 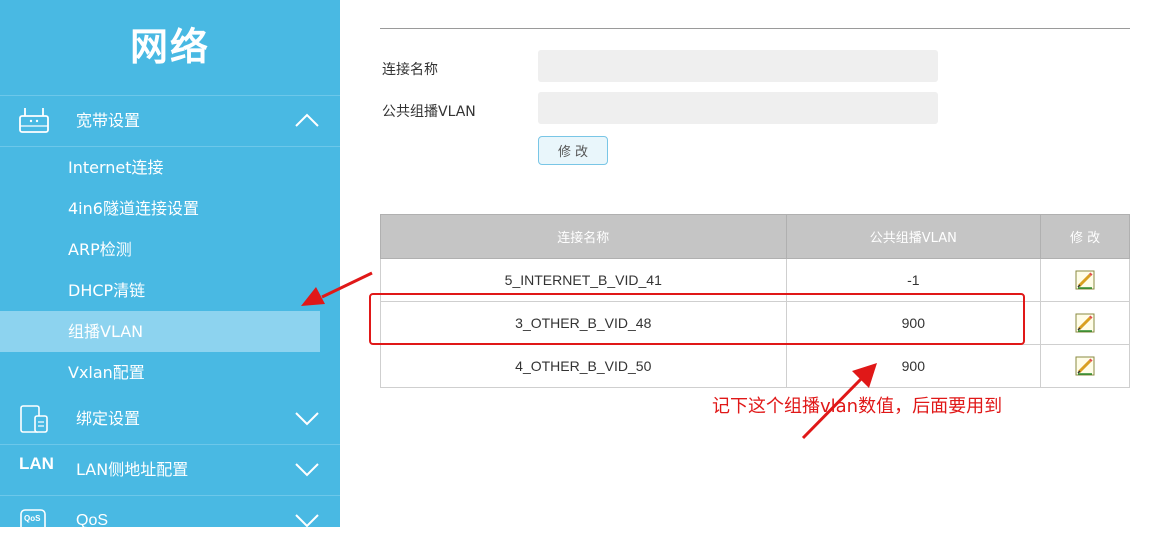 What do you see at coordinates (170, 521) in the screenshot?
I see `sidebar-section-qos: QoS QoS` at bounding box center [170, 521].